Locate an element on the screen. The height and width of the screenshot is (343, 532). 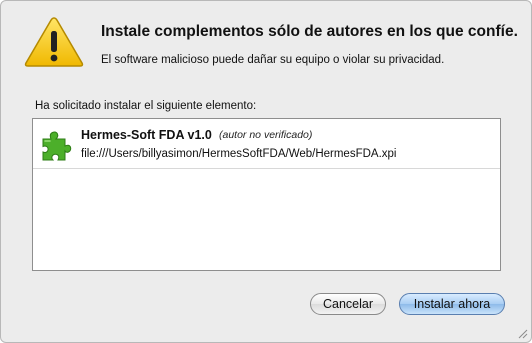
cancel-button: Cancelar is located at coordinates (348, 304).